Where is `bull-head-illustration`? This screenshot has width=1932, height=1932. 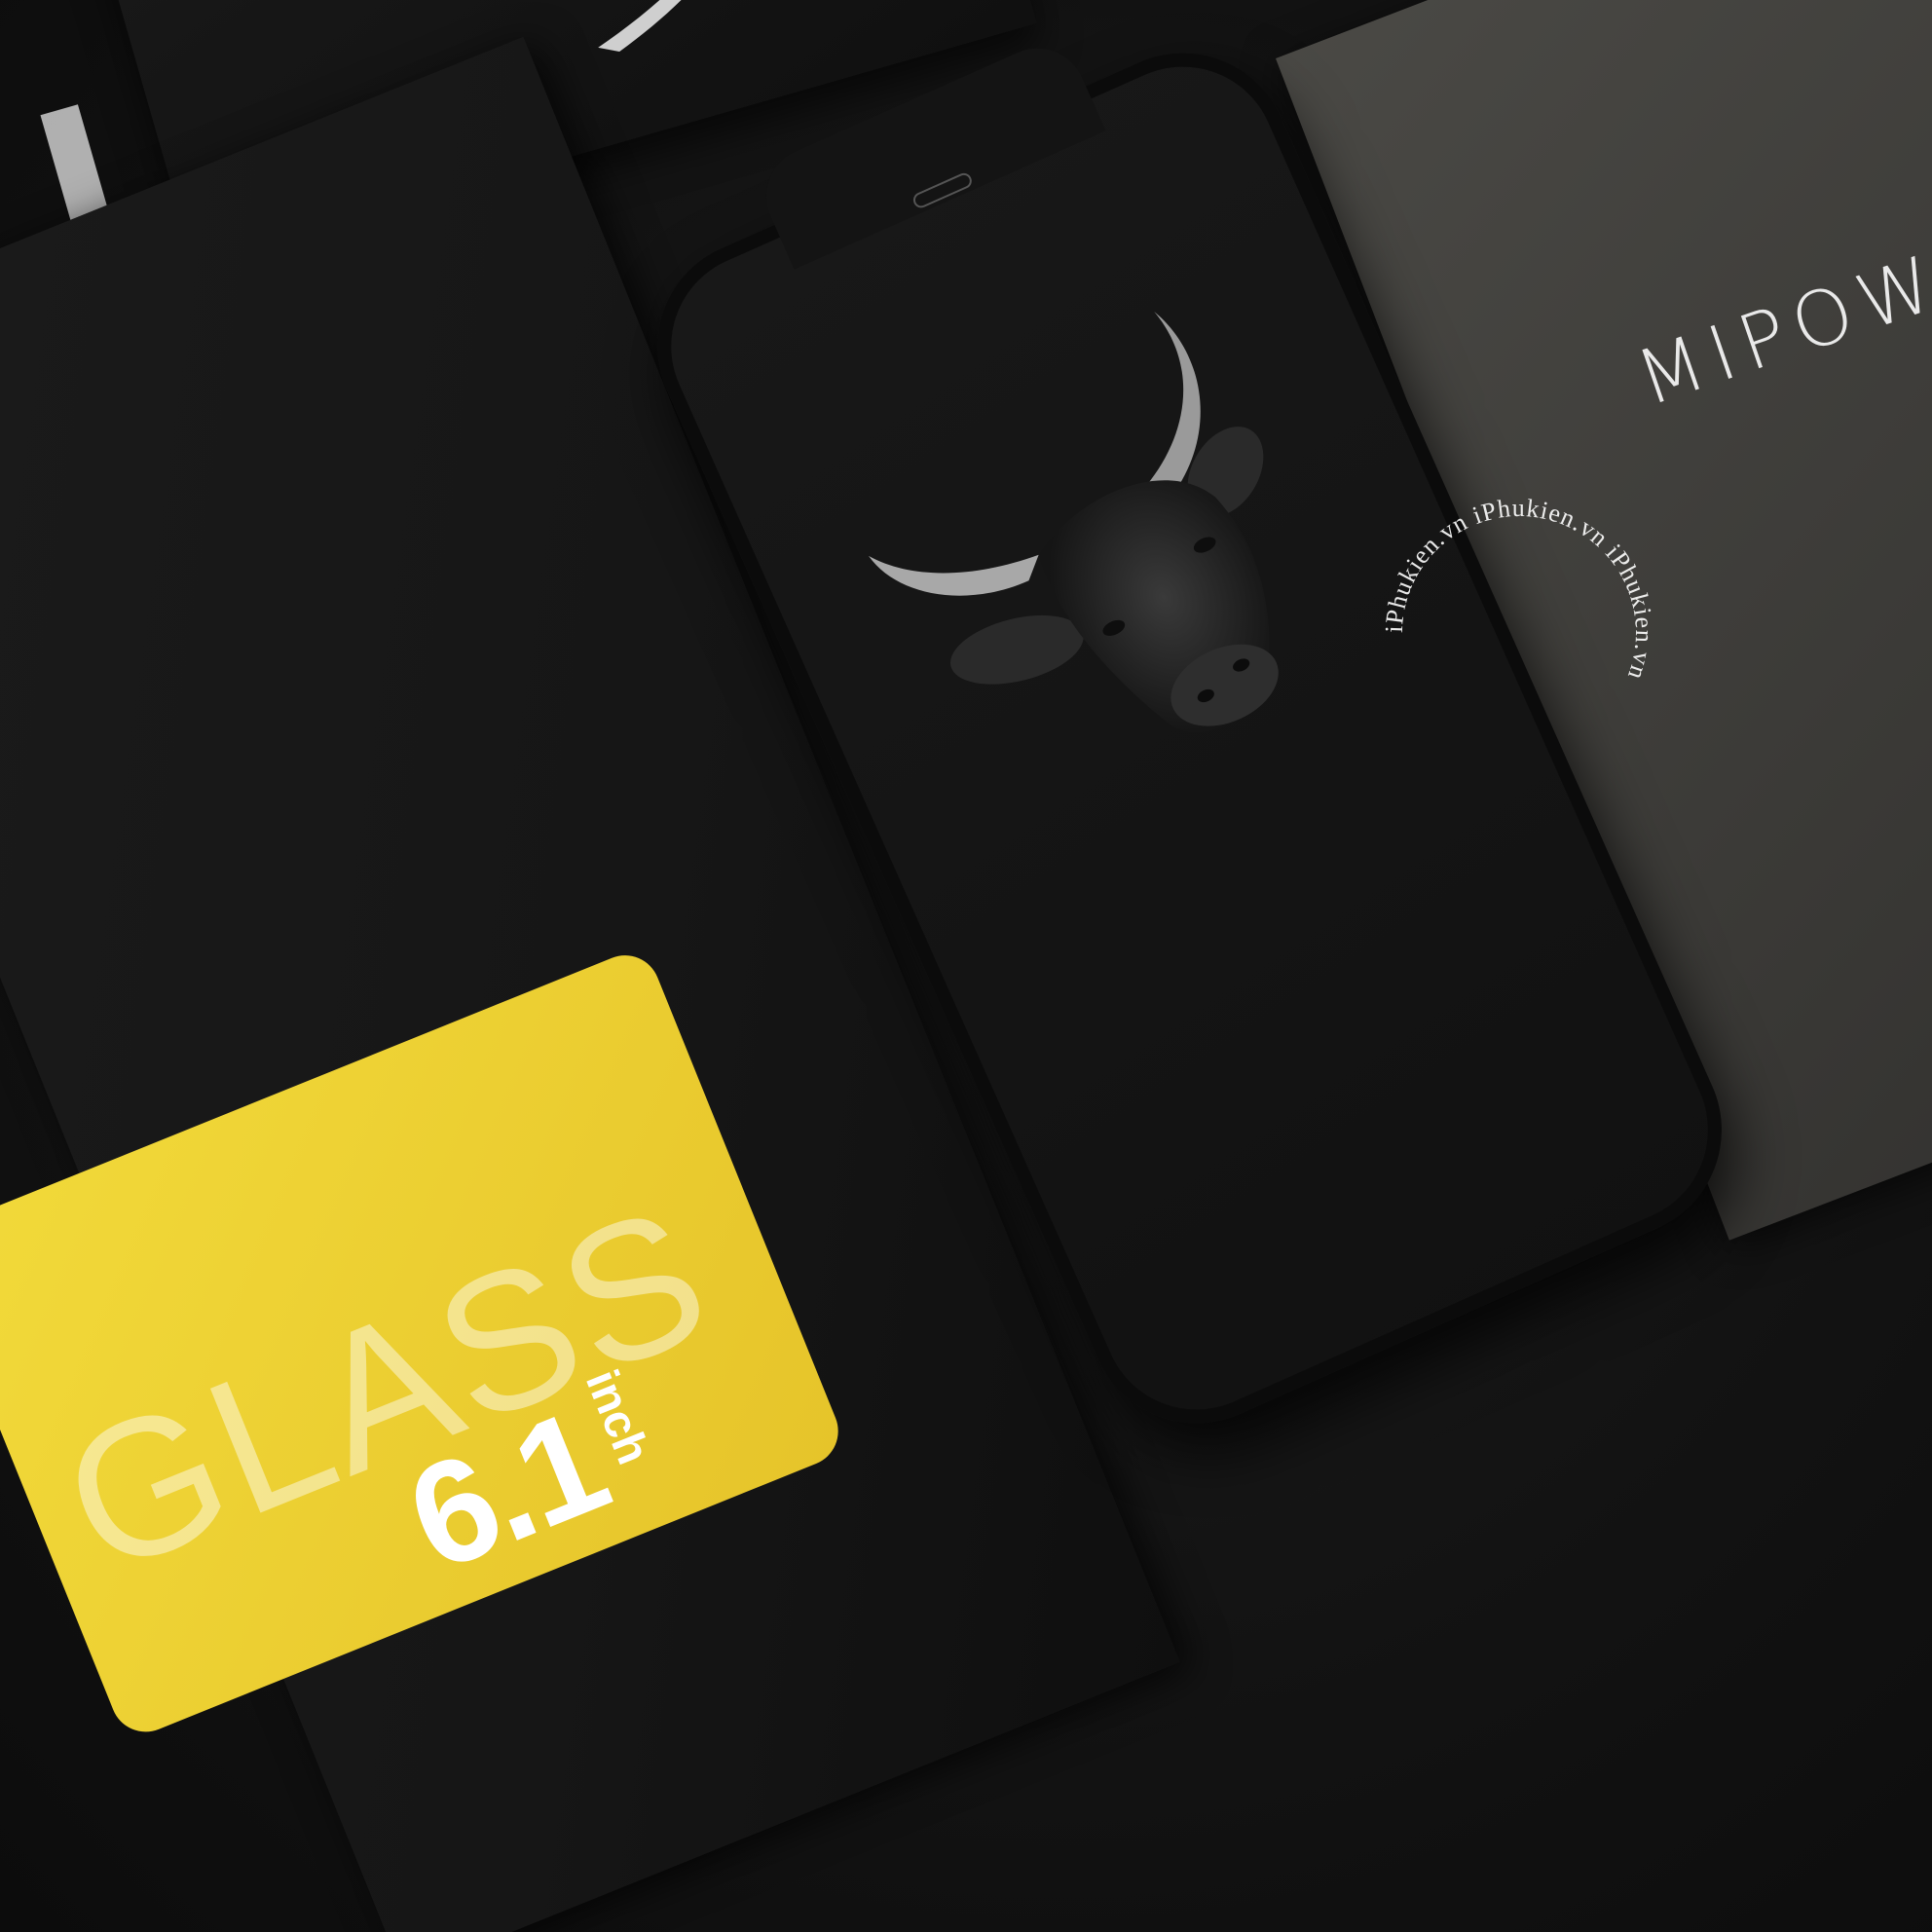
bull-head-illustration is located at coordinates (1073, 522).